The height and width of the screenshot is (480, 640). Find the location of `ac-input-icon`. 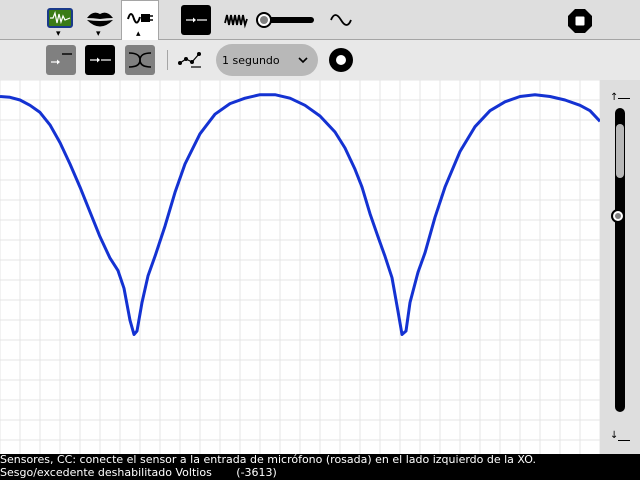

ac-input-icon is located at coordinates (140, 60).